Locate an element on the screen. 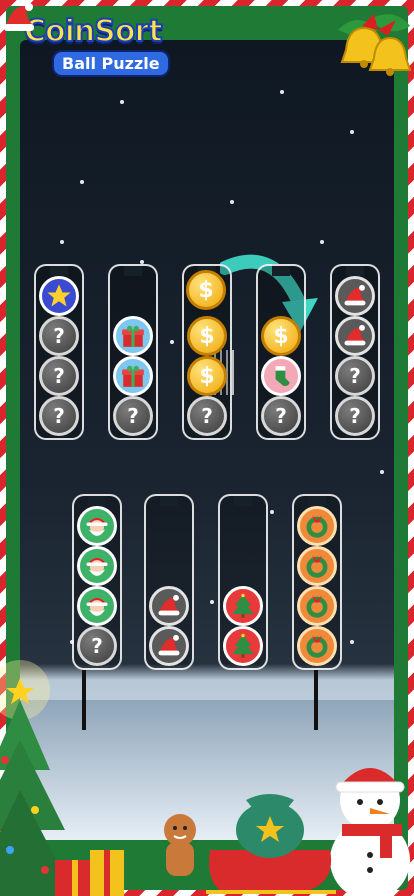 This screenshot has width=414, height=896. christmas-bells-icon is located at coordinates (375, 45).